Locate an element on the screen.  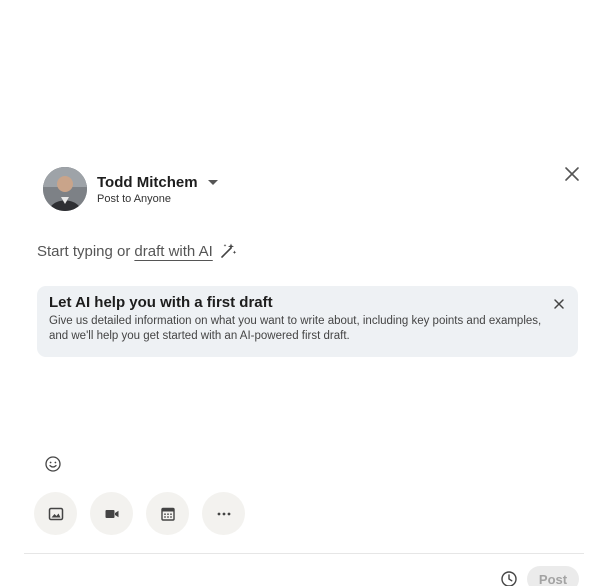
clock-icon is located at coordinates (509, 578).